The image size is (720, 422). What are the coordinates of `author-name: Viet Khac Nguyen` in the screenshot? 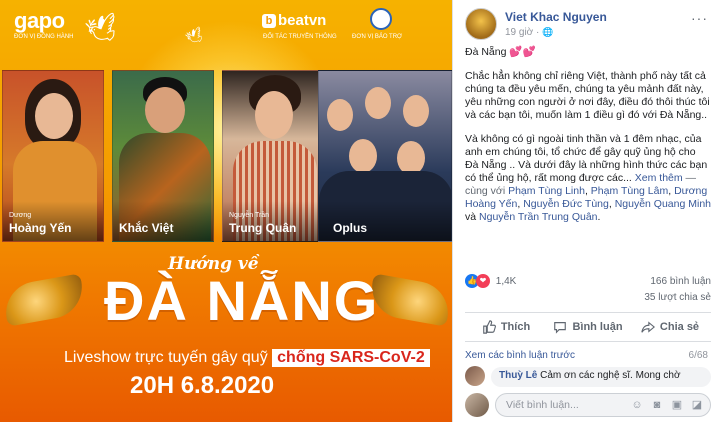 It's located at (556, 17).